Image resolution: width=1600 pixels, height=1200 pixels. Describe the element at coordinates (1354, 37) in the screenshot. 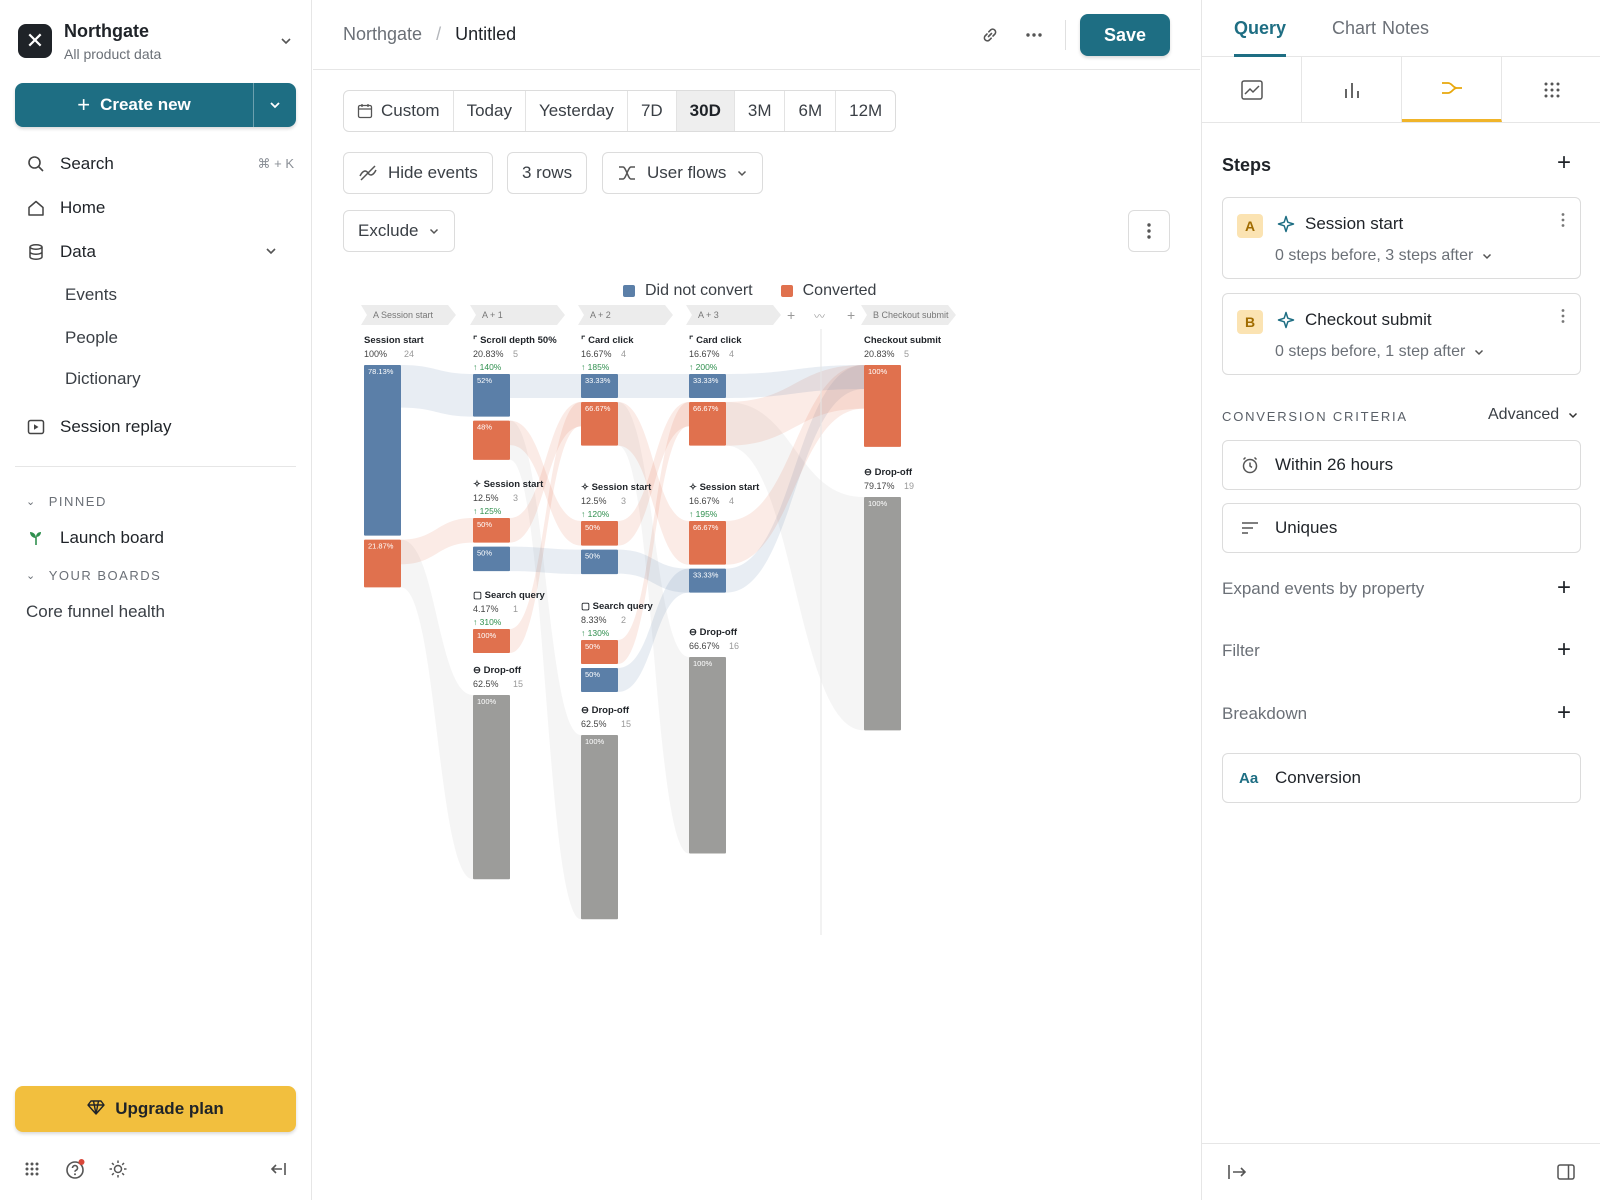

I see `tab-chart: Chart` at that location.